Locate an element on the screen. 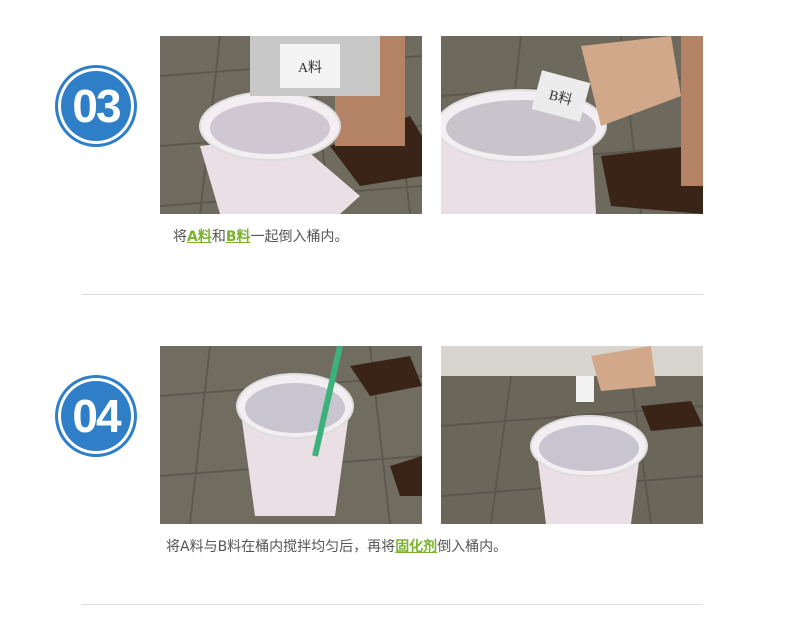 The height and width of the screenshot is (630, 790). step-number: 03 is located at coordinates (96, 106).